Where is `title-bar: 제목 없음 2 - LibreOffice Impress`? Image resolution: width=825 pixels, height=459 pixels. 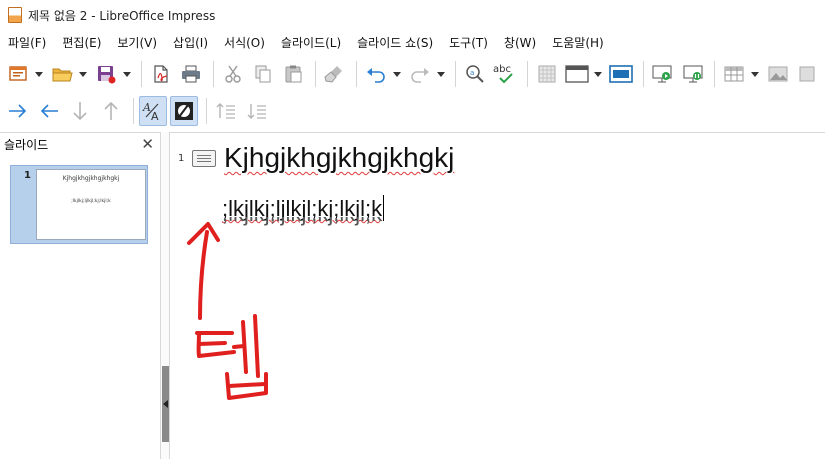
title-bar: 제목 없음 2 - LibreOffice Impress is located at coordinates (412, 15).